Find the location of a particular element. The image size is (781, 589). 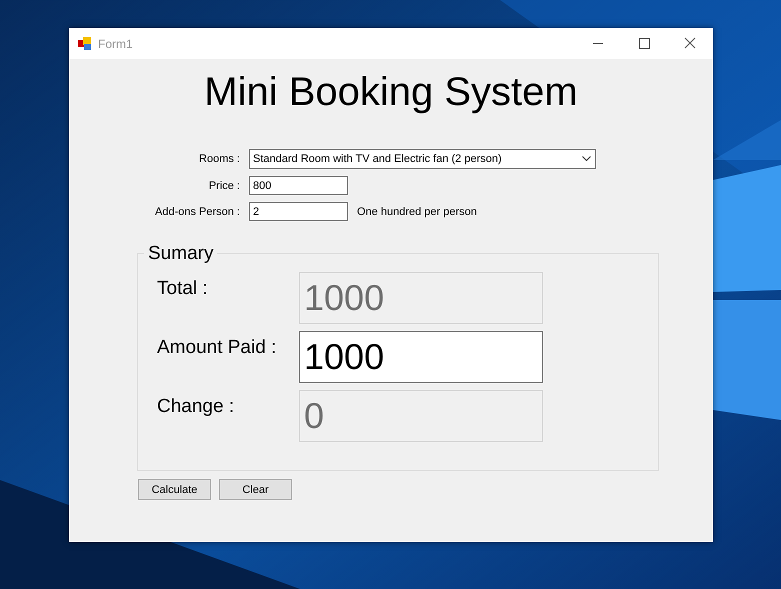

summary-label: Amount Paid : is located at coordinates (217, 348).